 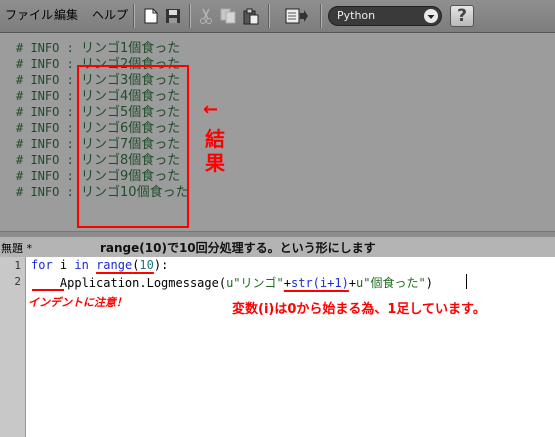 I want to click on copy-icon, so click(x=228, y=16).